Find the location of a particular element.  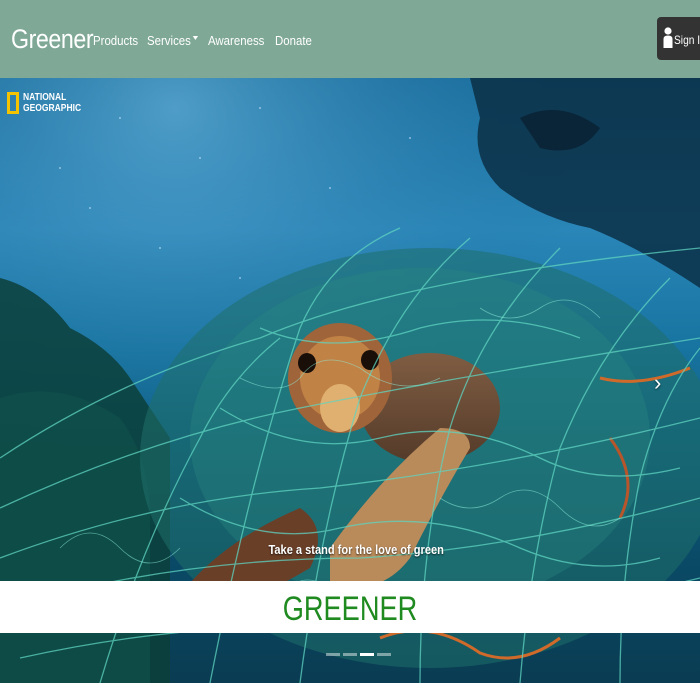

carousel-caption-text: Take a stand for the love of green is located at coordinates (356, 549).